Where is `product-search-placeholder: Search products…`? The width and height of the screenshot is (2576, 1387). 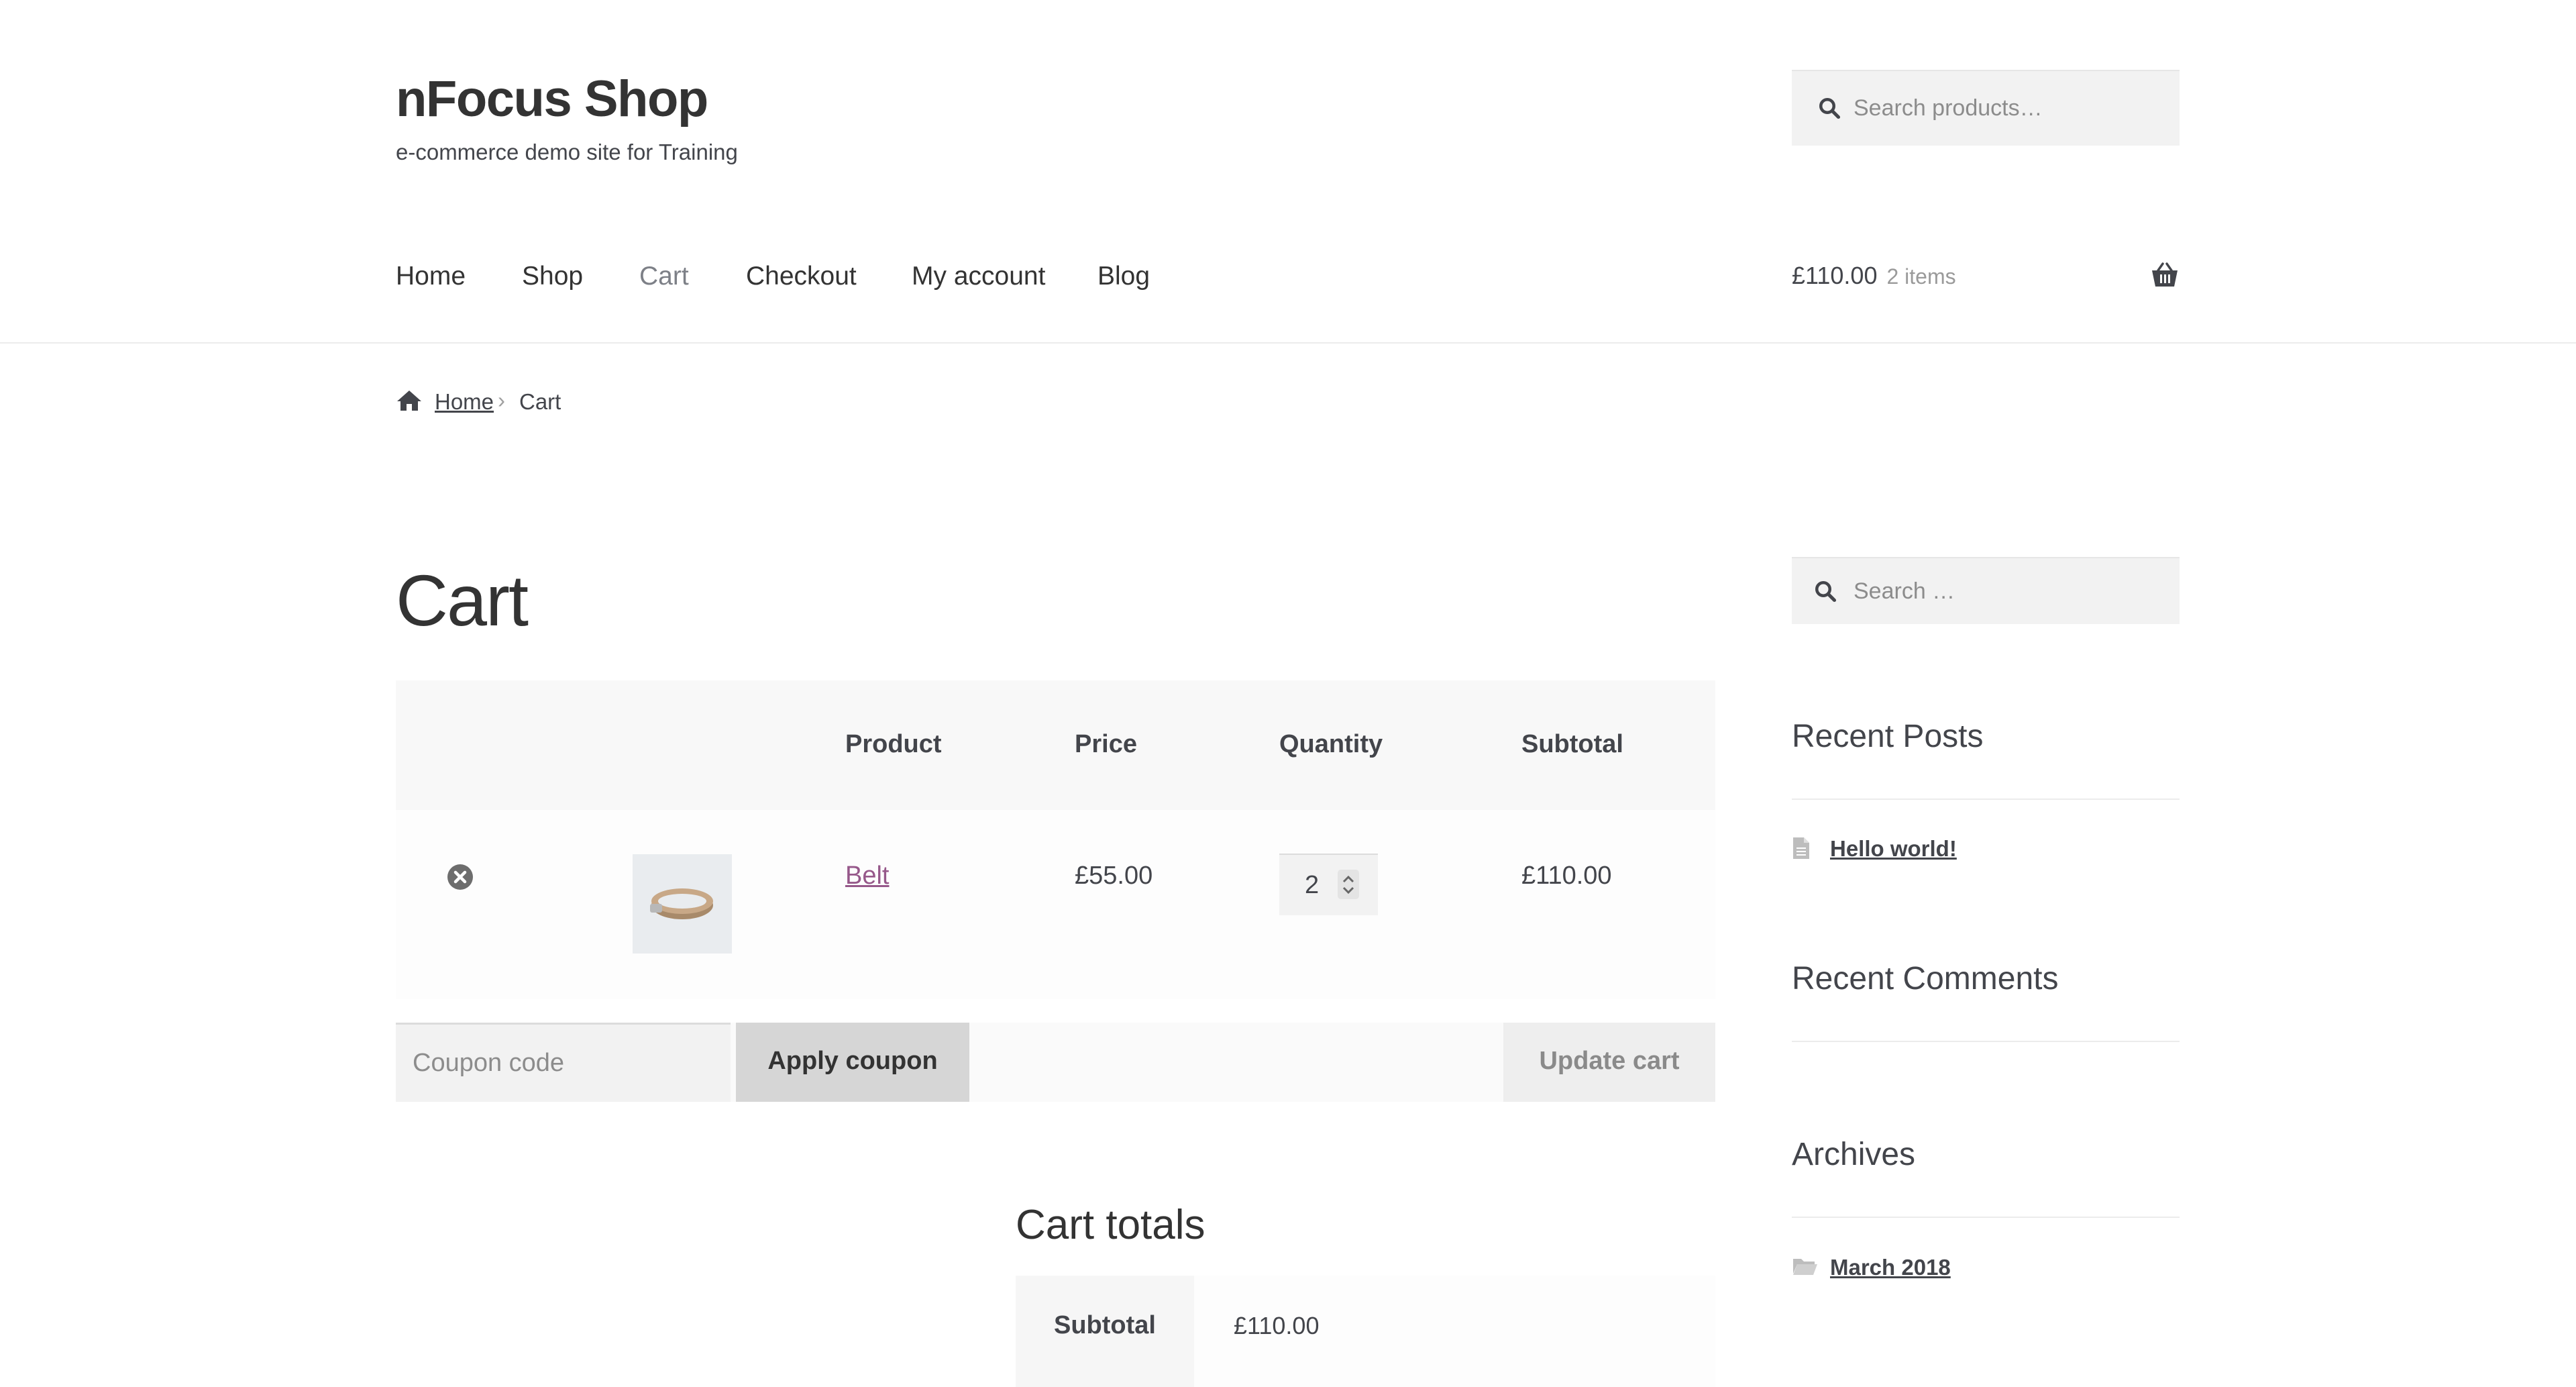
product-search-placeholder: Search products… is located at coordinates (1948, 108).